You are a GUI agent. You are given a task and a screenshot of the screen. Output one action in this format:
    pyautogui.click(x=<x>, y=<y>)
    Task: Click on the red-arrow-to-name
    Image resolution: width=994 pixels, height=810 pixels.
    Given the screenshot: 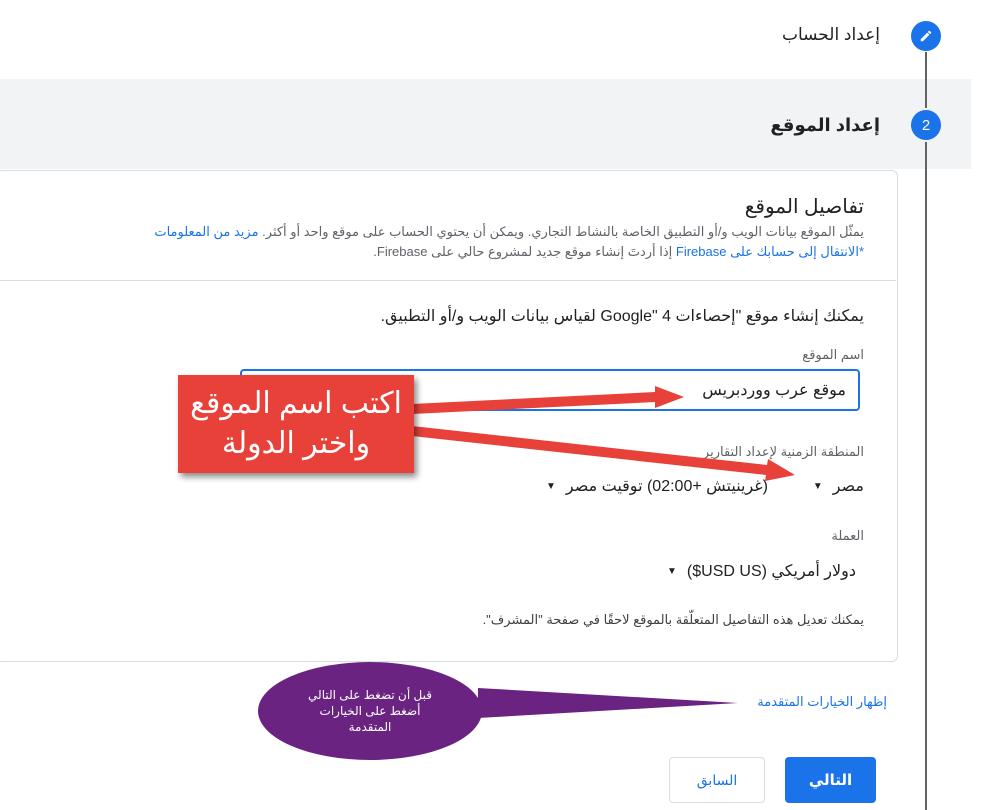 What is the action you would take?
    pyautogui.click(x=548, y=400)
    